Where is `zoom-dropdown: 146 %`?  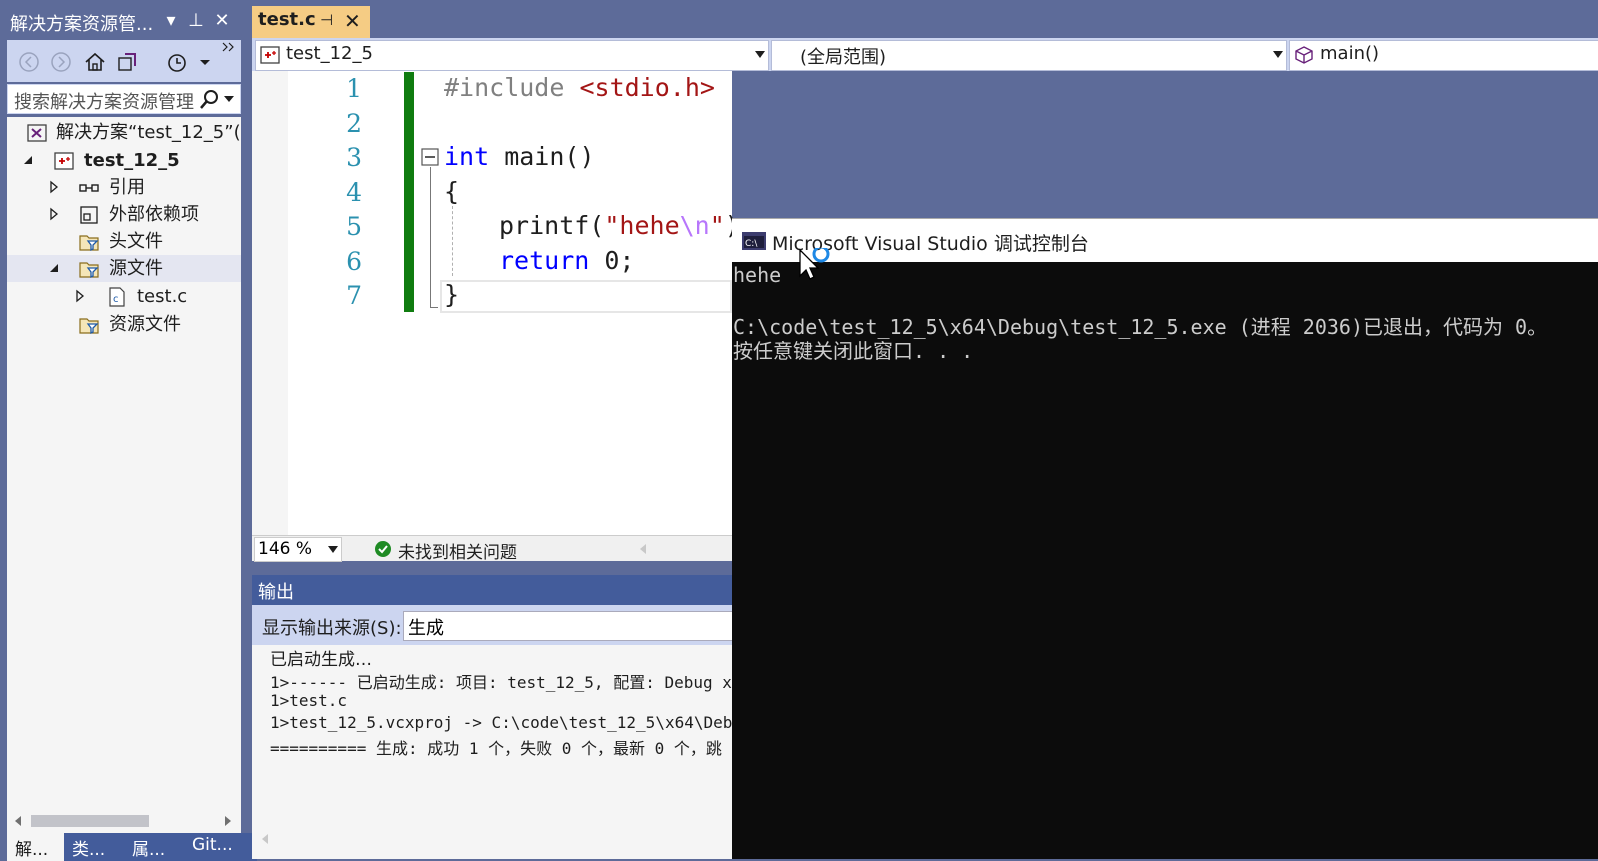 zoom-dropdown: 146 % is located at coordinates (298, 549).